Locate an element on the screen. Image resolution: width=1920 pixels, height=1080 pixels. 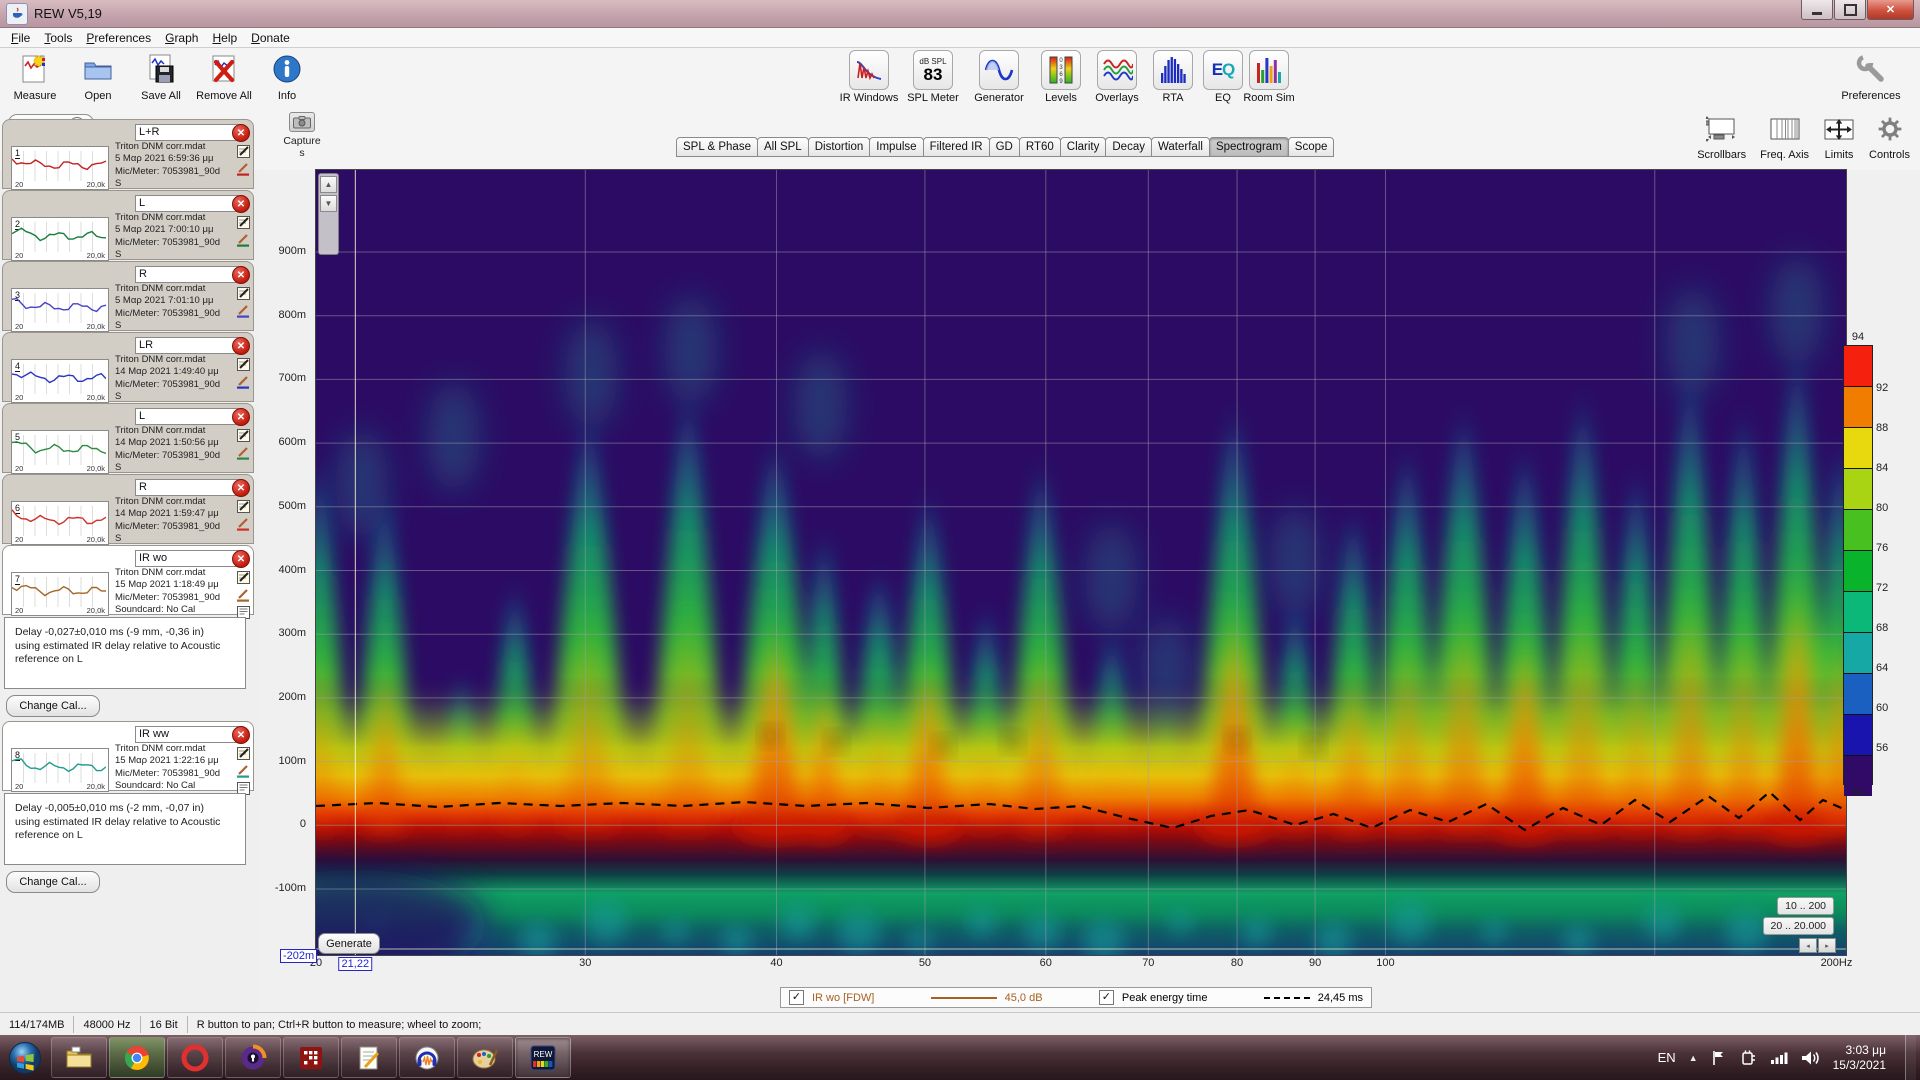
menu-file: File is located at coordinates (20, 38).